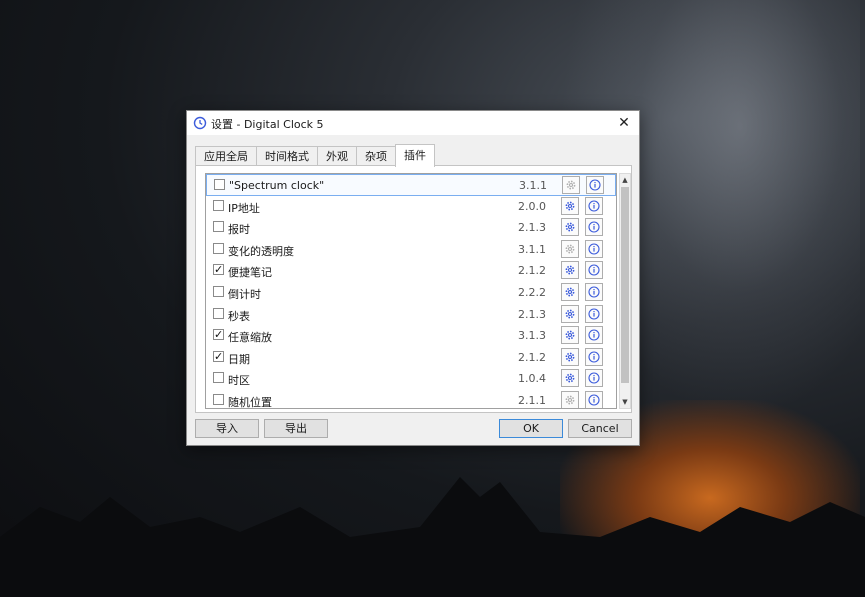 Image resolution: width=865 pixels, height=597 pixels. Describe the element at coordinates (600, 428) in the screenshot. I see `cancel-button: Cancel` at that location.